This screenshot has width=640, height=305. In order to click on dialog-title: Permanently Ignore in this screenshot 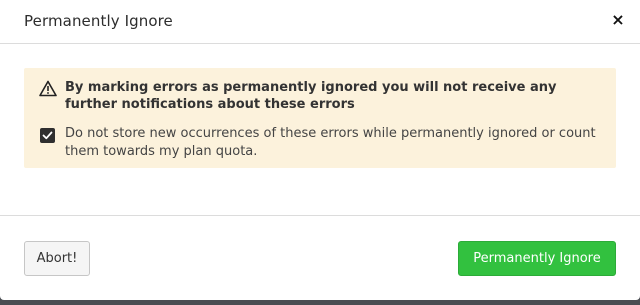, I will do `click(98, 21)`.